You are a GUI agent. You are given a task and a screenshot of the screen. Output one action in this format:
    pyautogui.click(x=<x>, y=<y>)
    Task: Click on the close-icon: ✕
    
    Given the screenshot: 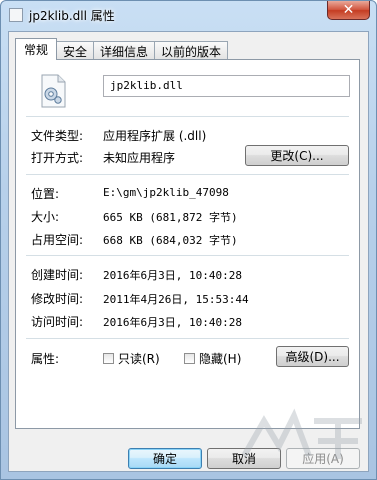 What is the action you would take?
    pyautogui.click(x=348, y=10)
    